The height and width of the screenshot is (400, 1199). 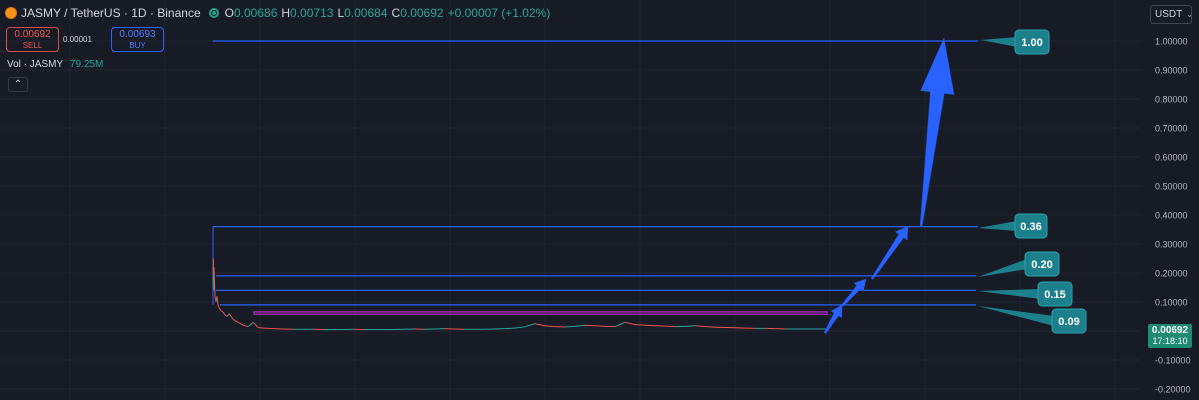 I want to click on y-tick-label: 0.70000, so click(x=1171, y=129).